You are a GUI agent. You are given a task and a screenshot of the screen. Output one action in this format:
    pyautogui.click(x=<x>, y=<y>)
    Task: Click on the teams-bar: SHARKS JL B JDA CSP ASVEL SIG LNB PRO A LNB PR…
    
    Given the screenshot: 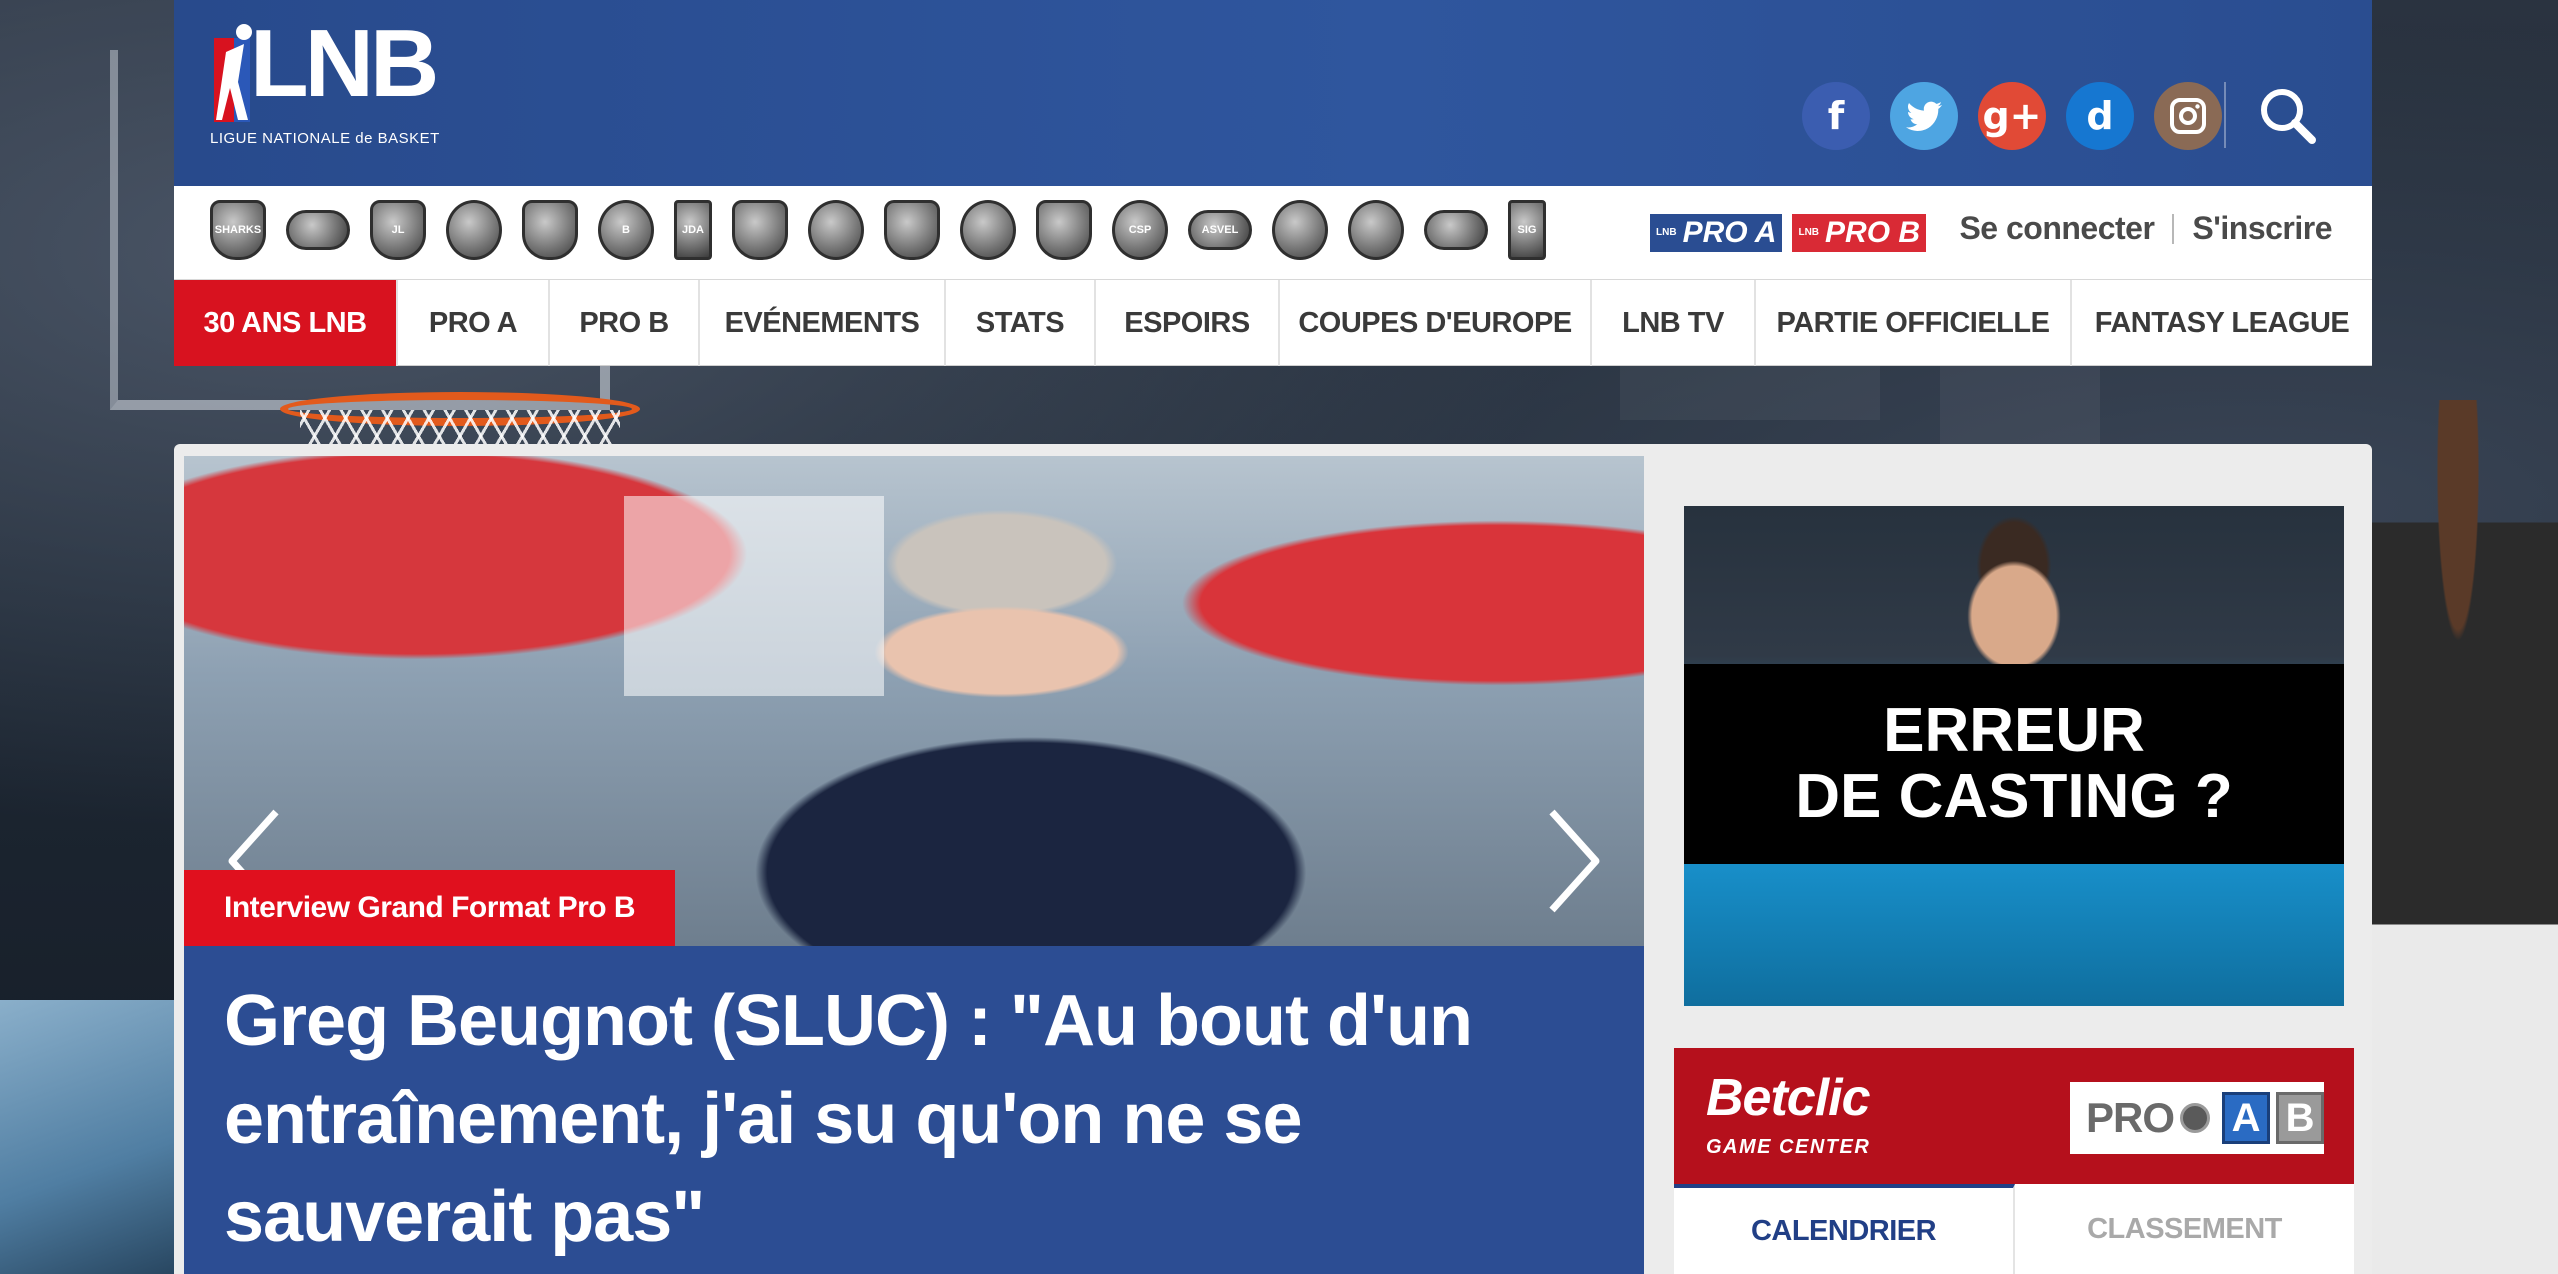 What is the action you would take?
    pyautogui.click(x=1273, y=233)
    